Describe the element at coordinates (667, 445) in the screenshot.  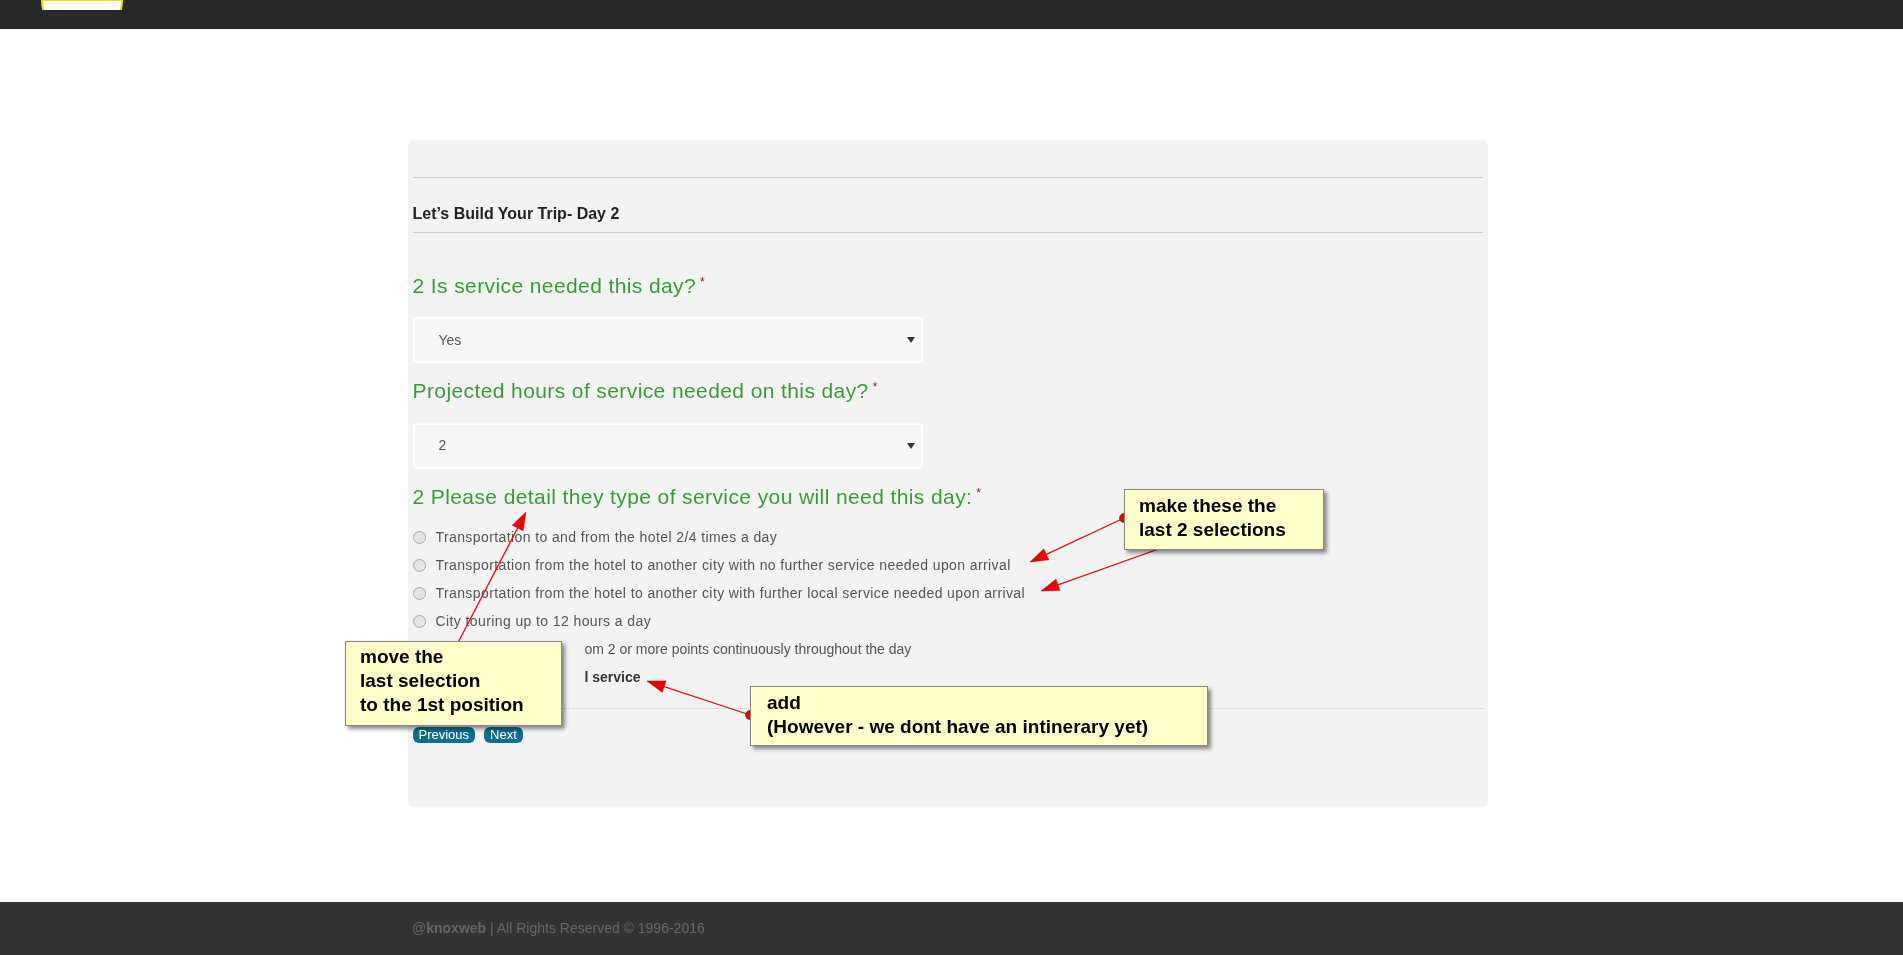
I see `select-field: 2` at that location.